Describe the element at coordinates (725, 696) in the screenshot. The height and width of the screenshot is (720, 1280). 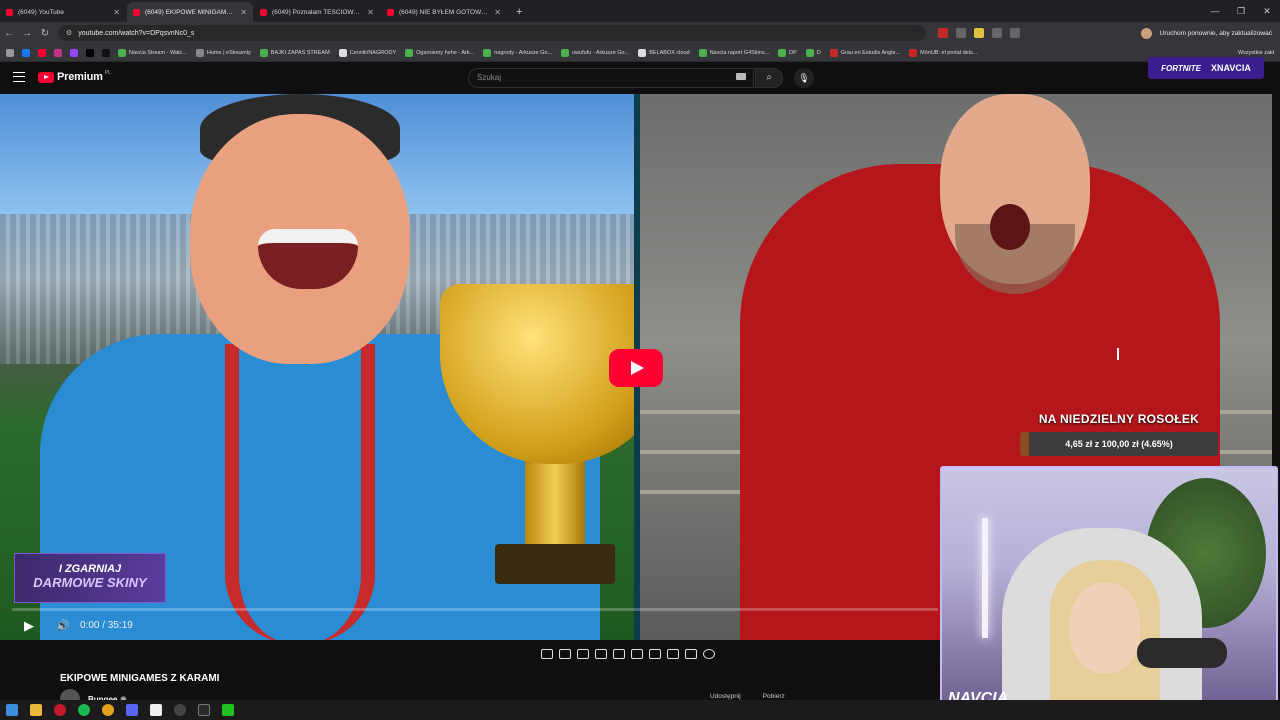
I see `share-button: Udostępnij` at that location.